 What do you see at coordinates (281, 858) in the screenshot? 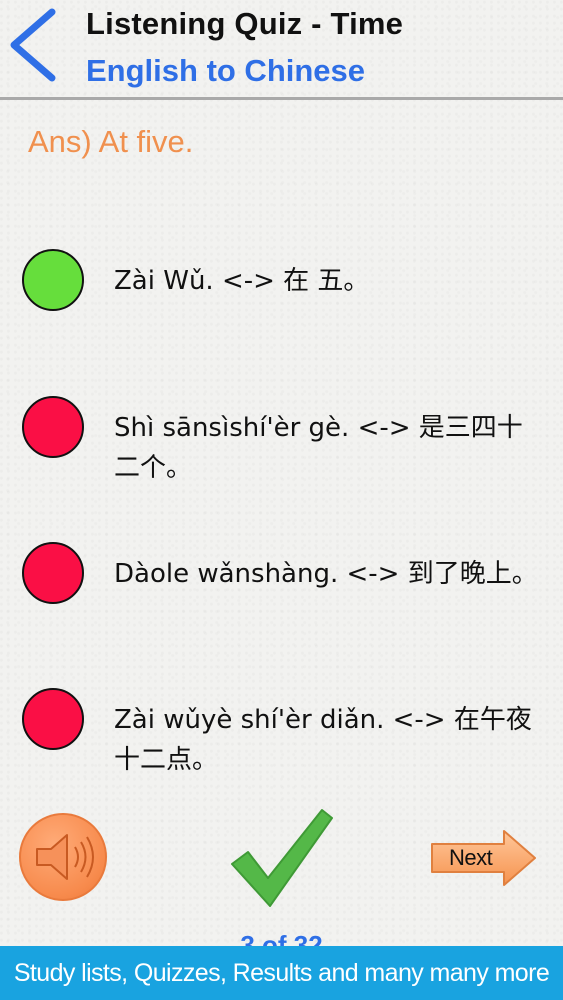
I see `checkmark-icon` at bounding box center [281, 858].